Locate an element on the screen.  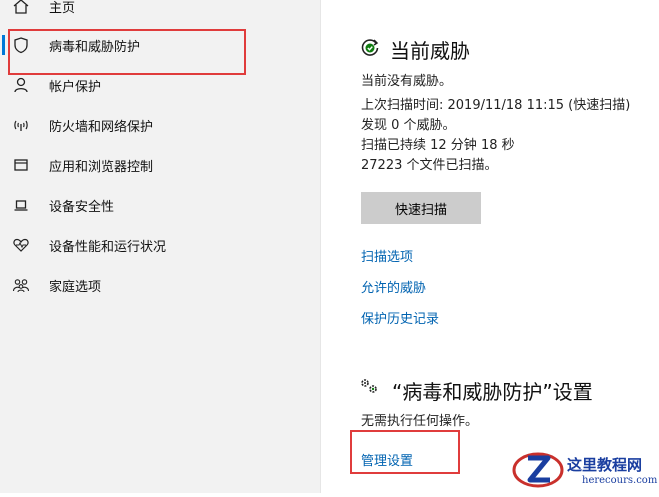
scan-options-link: 扫描选项 is located at coordinates (387, 255).